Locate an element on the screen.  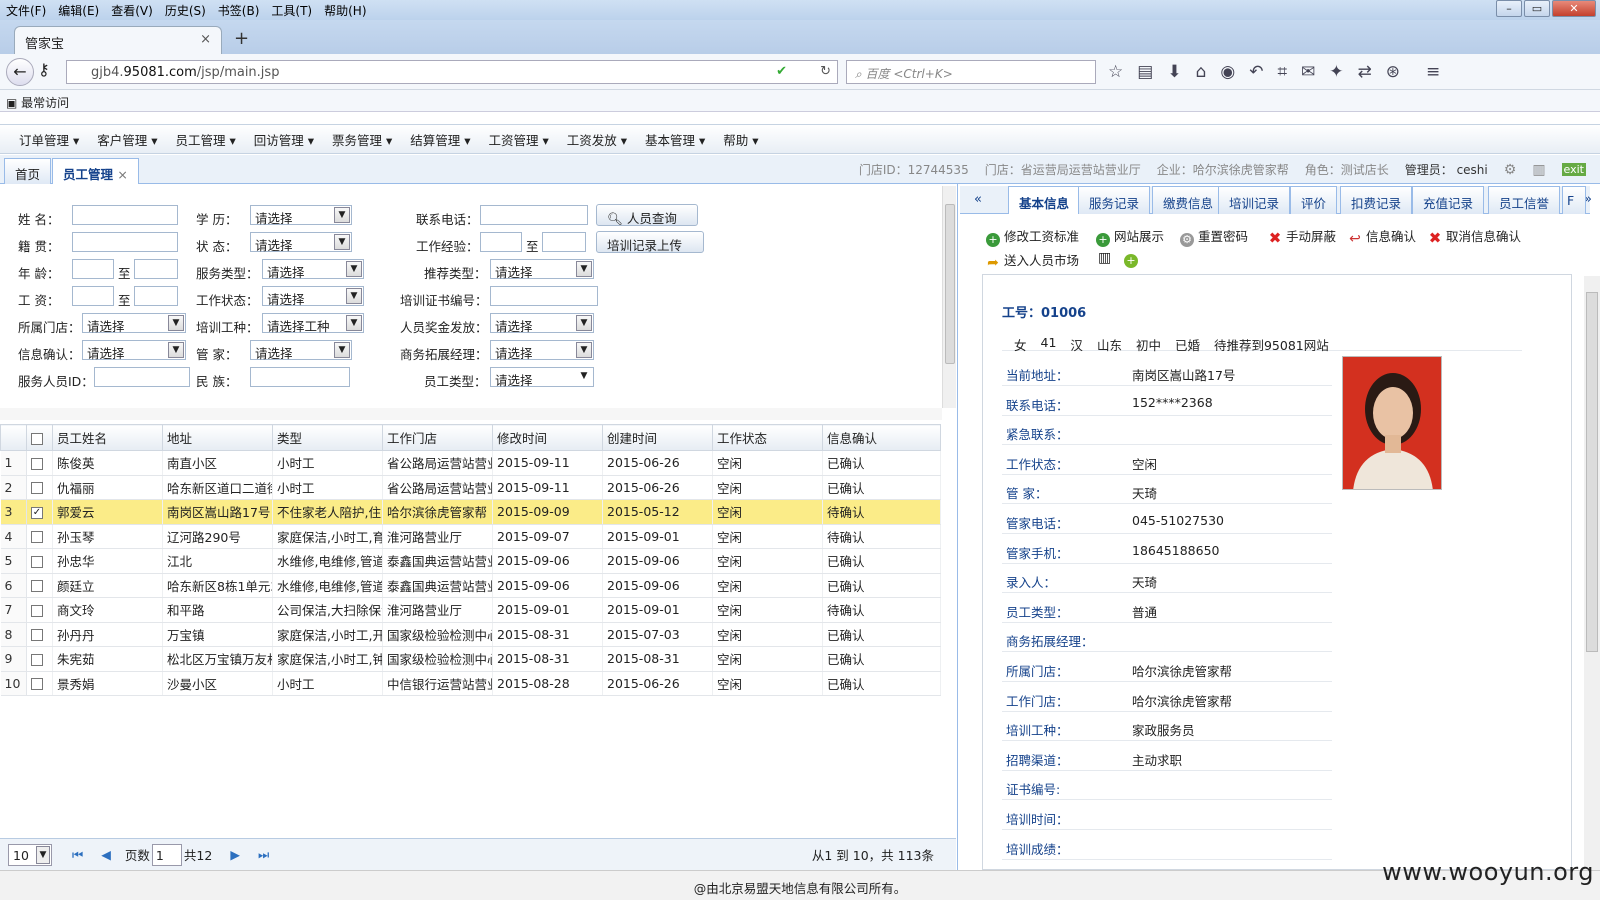
phone-input is located at coordinates (534, 215).